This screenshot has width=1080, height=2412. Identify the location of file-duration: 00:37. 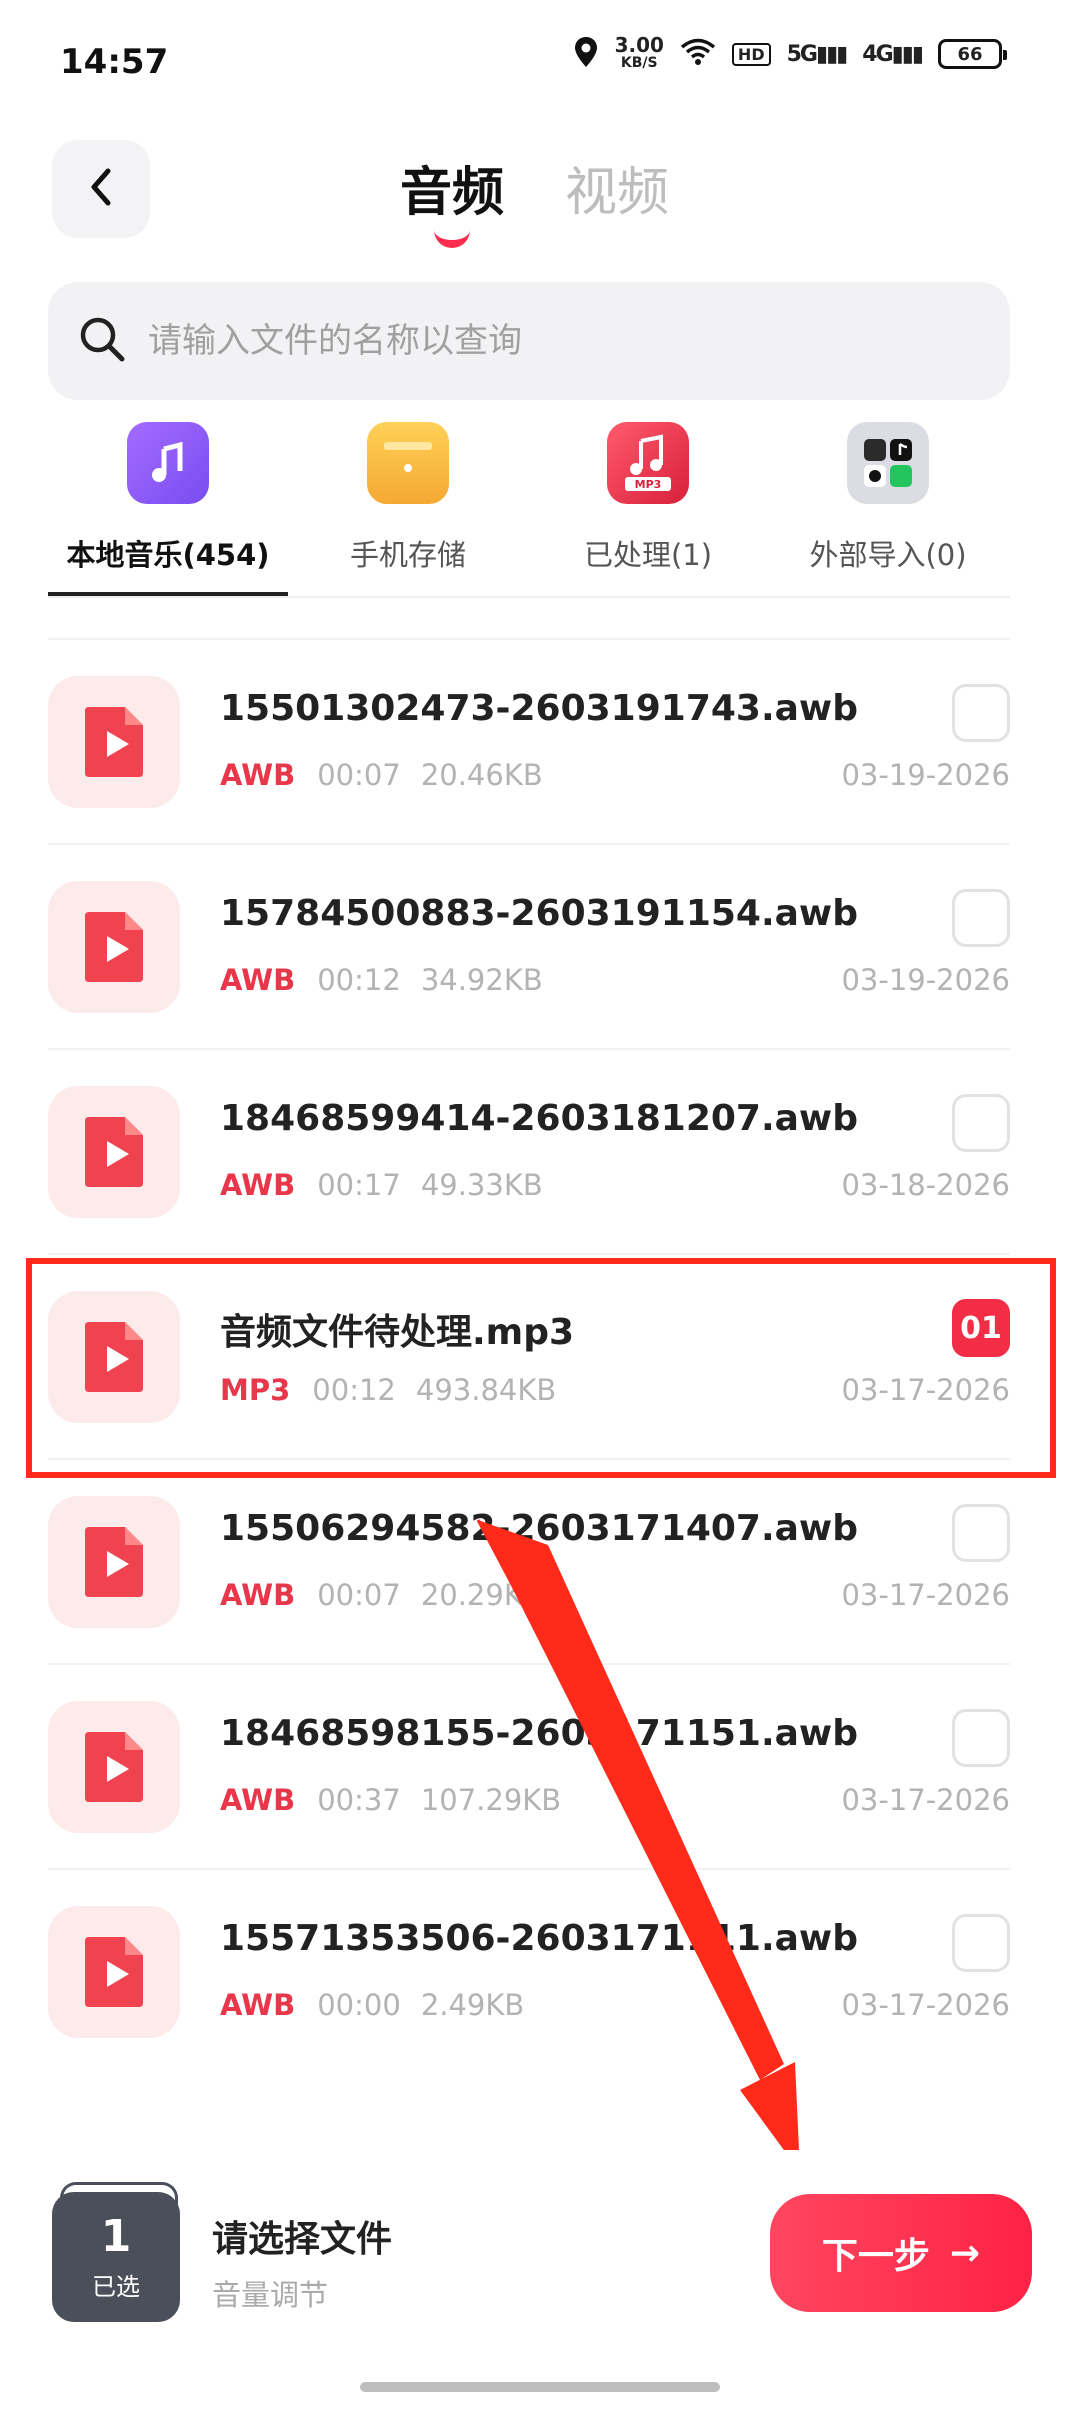
(359, 1800).